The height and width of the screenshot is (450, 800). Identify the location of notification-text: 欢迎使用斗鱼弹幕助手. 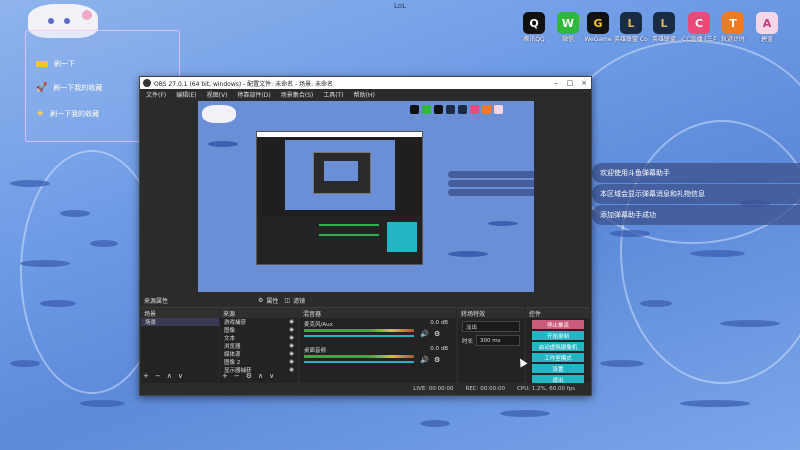
(635, 173).